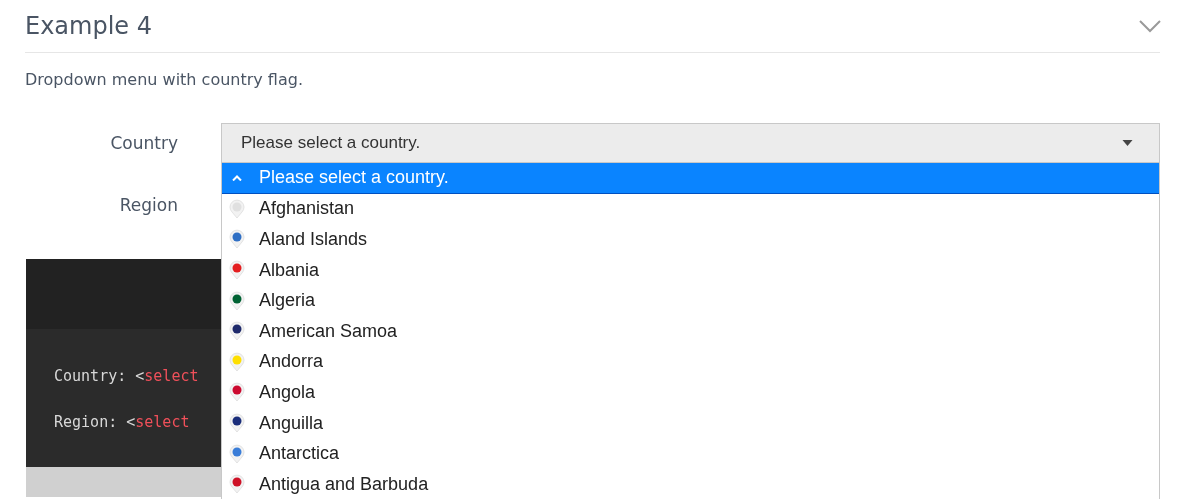 Image resolution: width=1183 pixels, height=499 pixels. Describe the element at coordinates (1127, 143) in the screenshot. I see `caret-icon` at that location.